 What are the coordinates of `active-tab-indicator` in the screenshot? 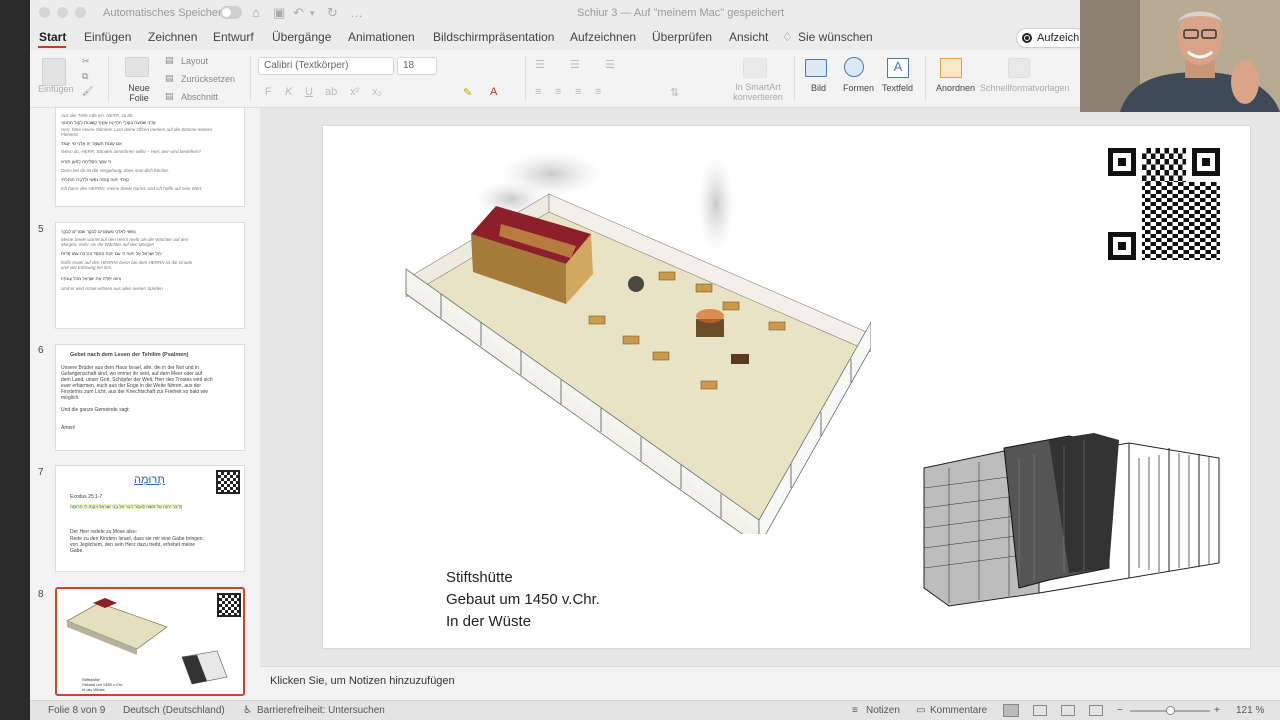 It's located at (52, 47).